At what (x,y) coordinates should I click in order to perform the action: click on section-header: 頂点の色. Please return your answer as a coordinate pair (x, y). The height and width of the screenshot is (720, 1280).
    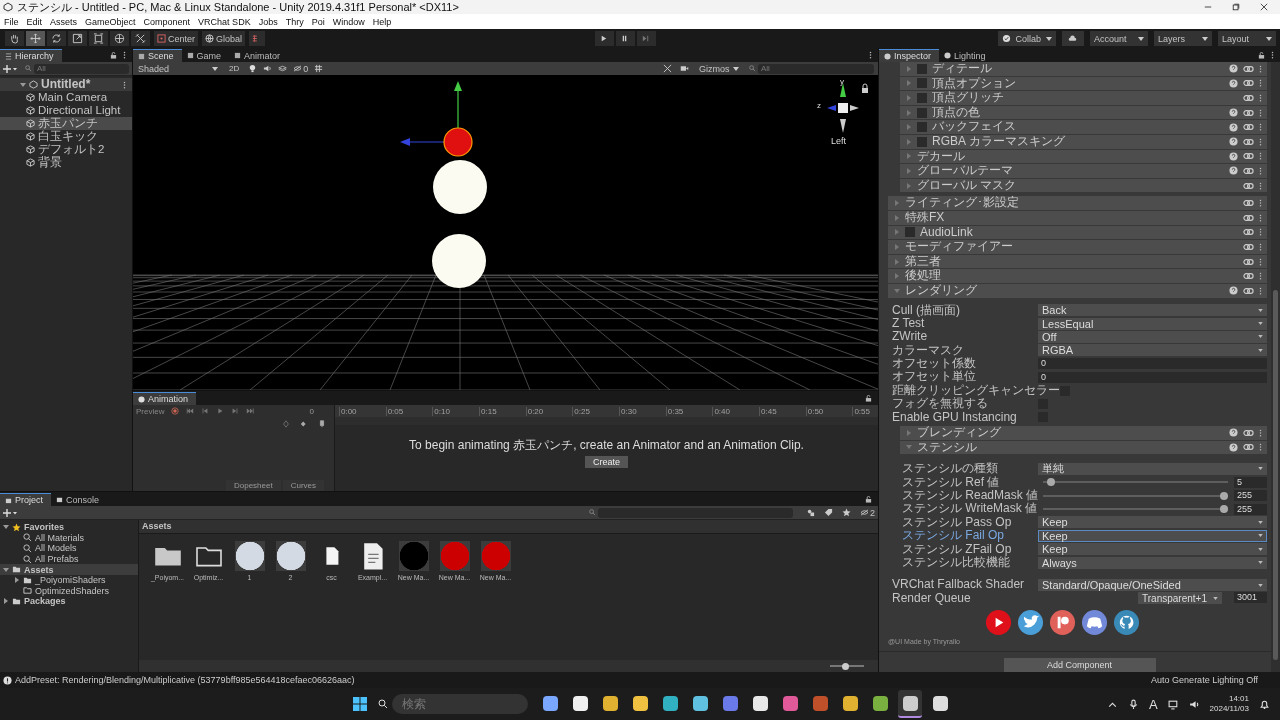
    Looking at the image, I should click on (1083, 112).